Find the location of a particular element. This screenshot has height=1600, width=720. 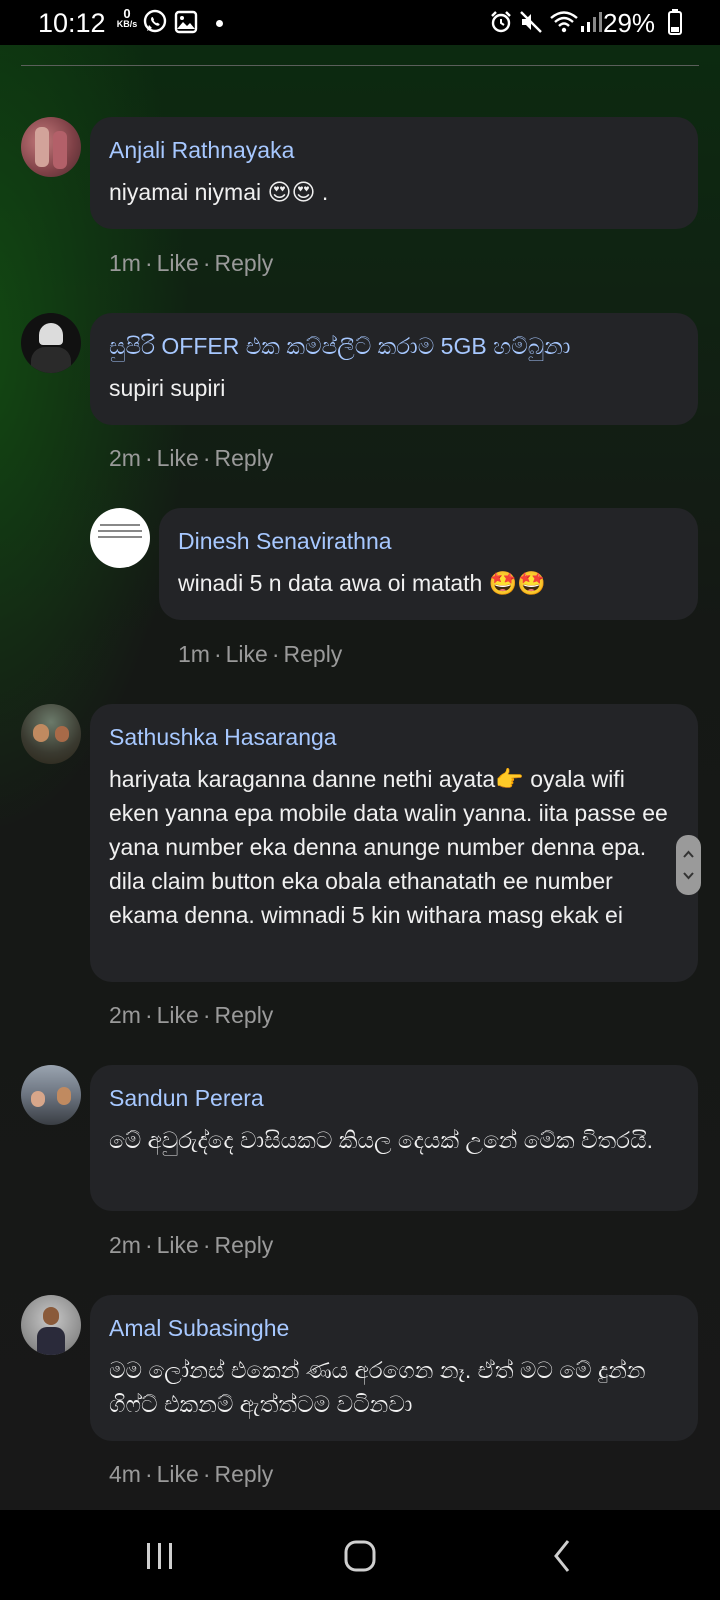

comment-text: niyamai niymai 😍😍 . is located at coordinates (219, 192).